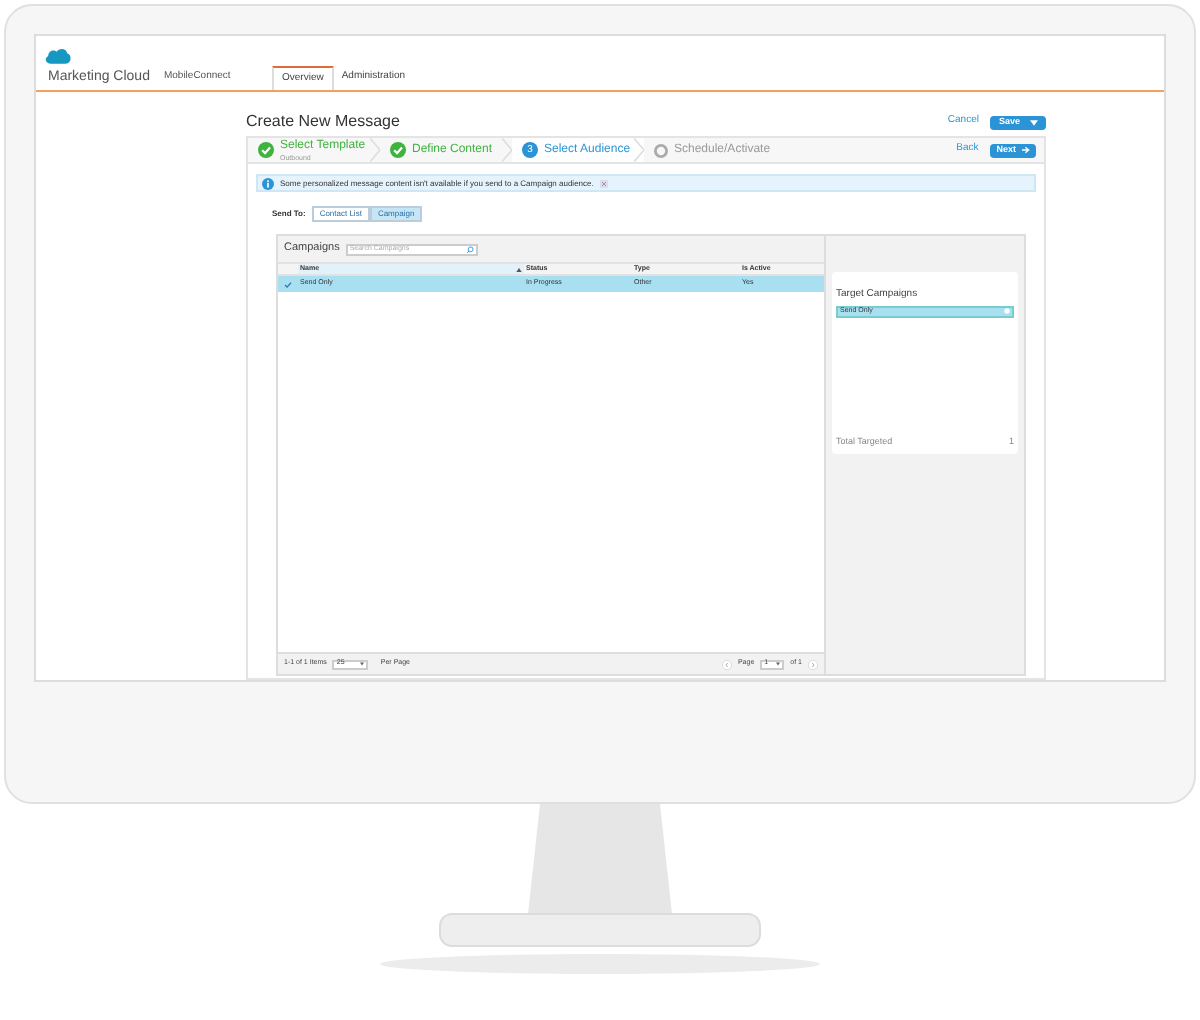  I want to click on circle-icon, so click(661, 150).